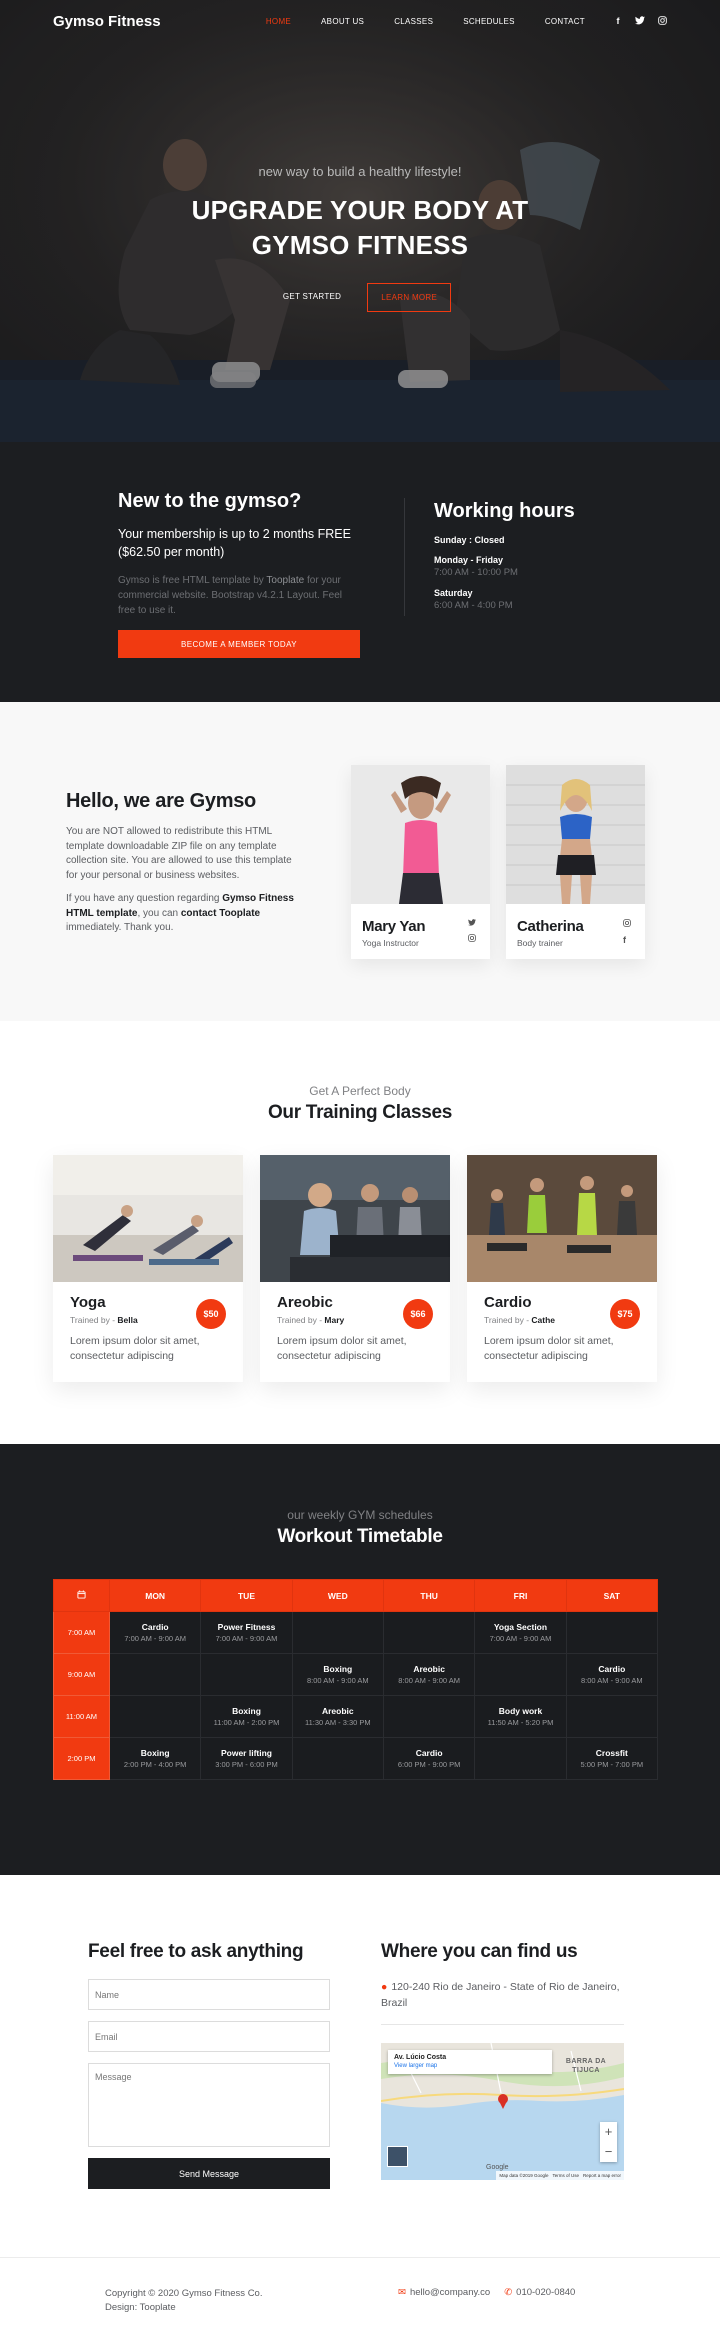  What do you see at coordinates (155, 1595) in the screenshot?
I see `day-header: MON` at bounding box center [155, 1595].